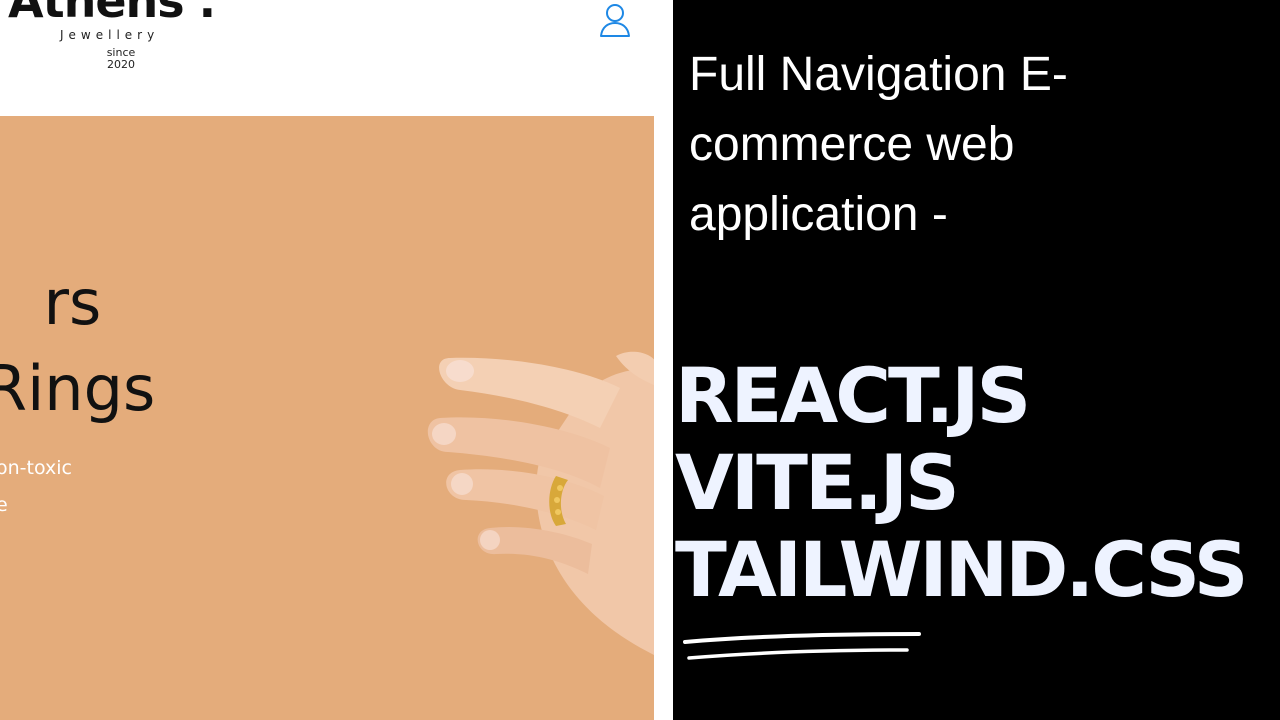  Describe the element at coordinates (36, 487) in the screenshot. I see `hero-description: on-toxic e` at that location.